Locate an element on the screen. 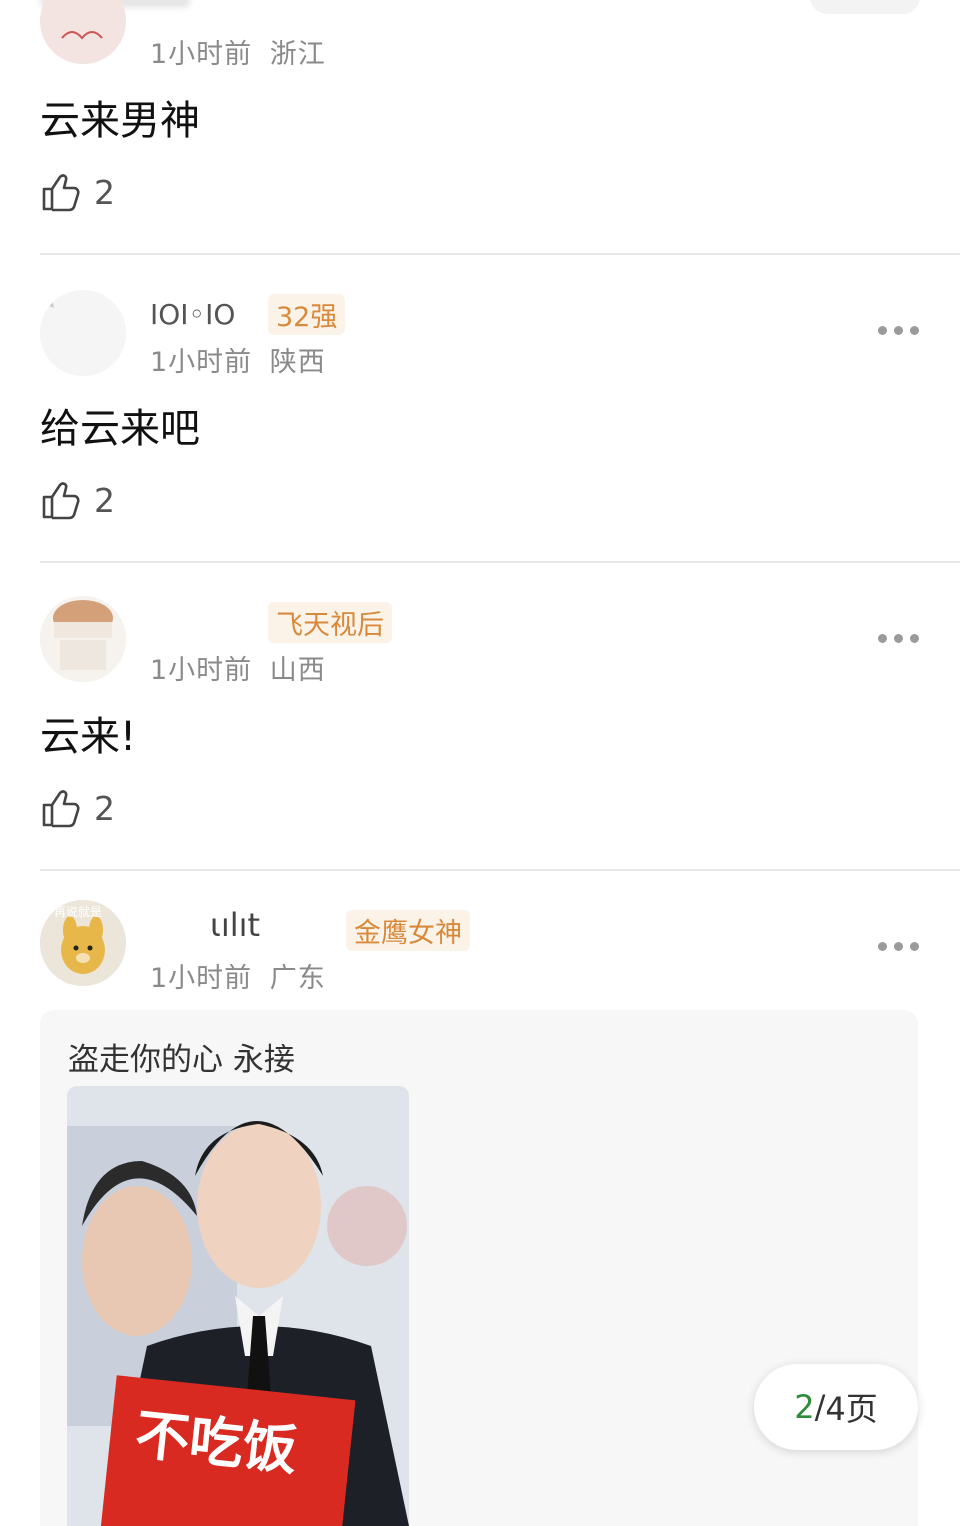  avatar: 再说就是 is located at coordinates (83, 943).